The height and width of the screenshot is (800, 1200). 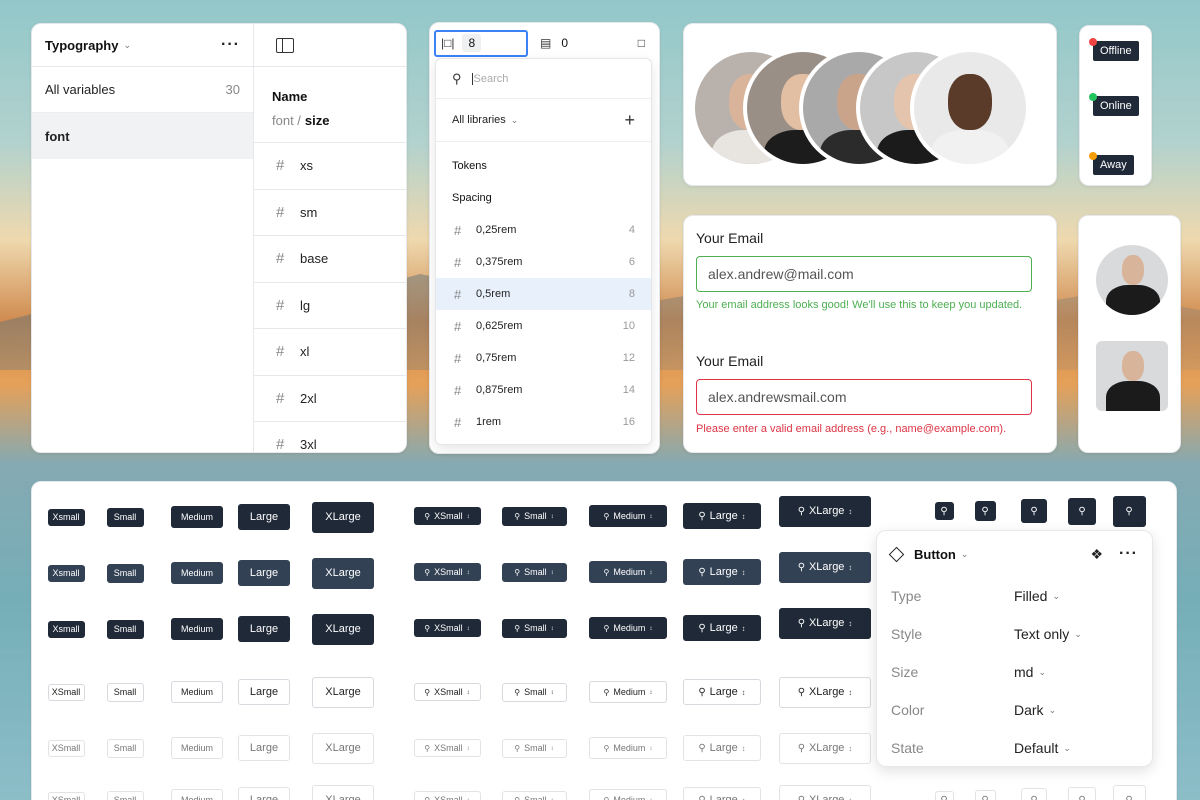 I want to click on variable-row: # xs, so click(x=330, y=166).